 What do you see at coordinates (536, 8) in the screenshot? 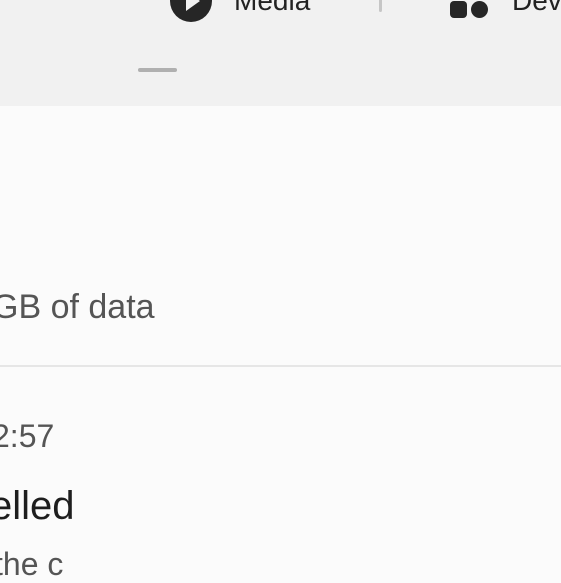
I see `devices-label: Dev` at bounding box center [536, 8].